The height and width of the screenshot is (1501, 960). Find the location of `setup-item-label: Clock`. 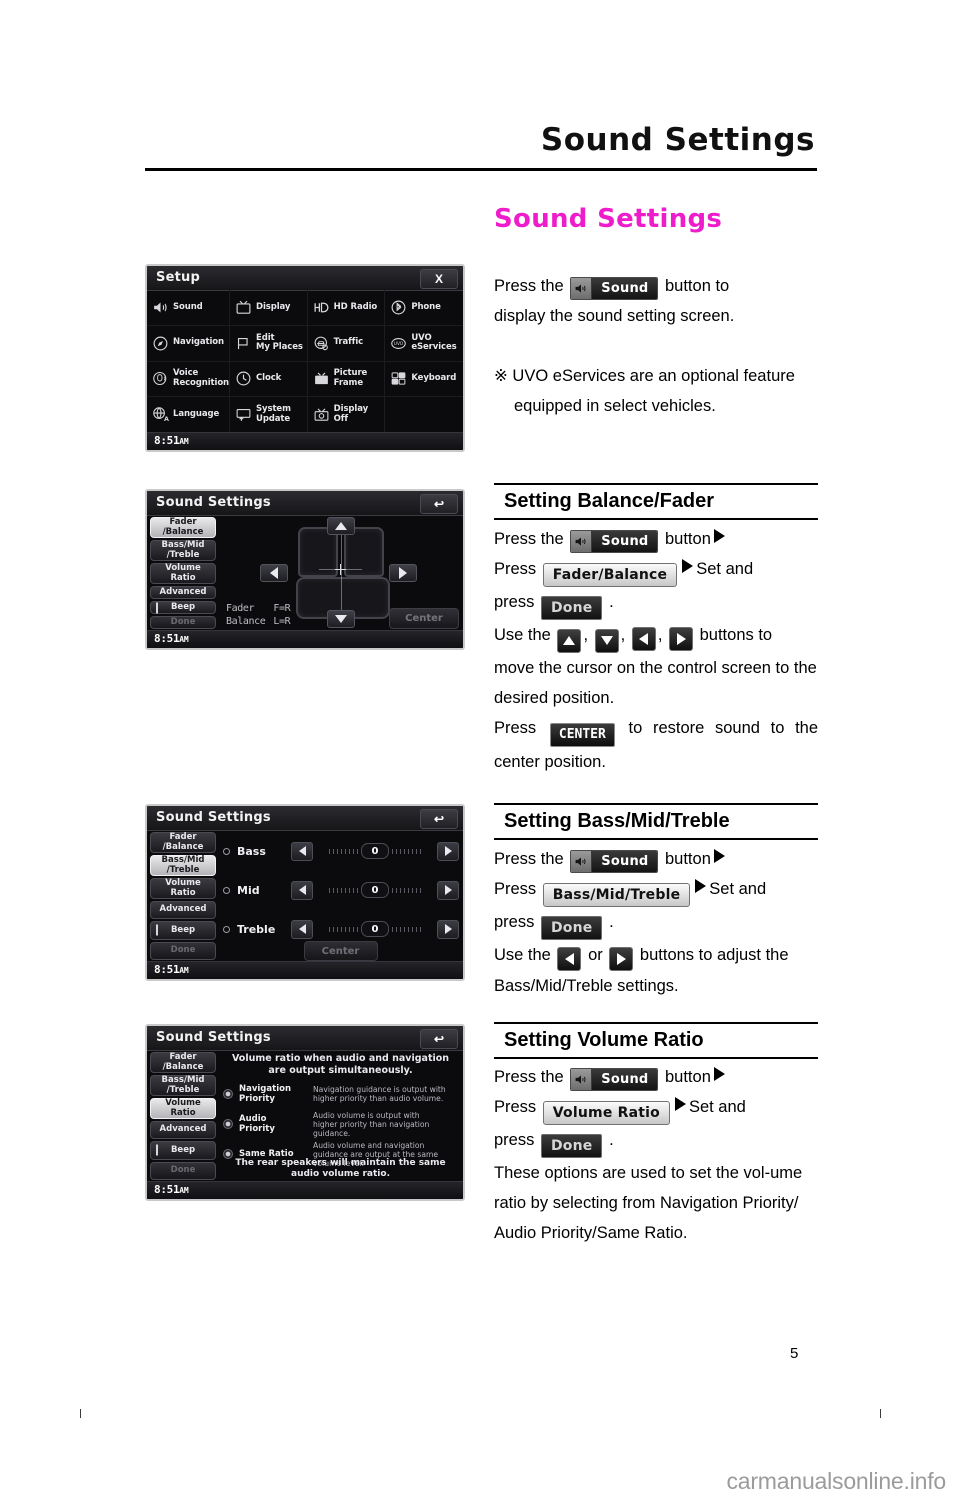

setup-item-label: Clock is located at coordinates (269, 378).